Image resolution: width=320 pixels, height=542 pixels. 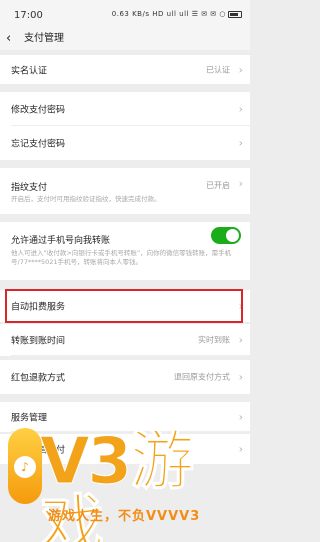 What do you see at coordinates (29, 188) in the screenshot?
I see `row-label: 指纹支付` at bounding box center [29, 188].